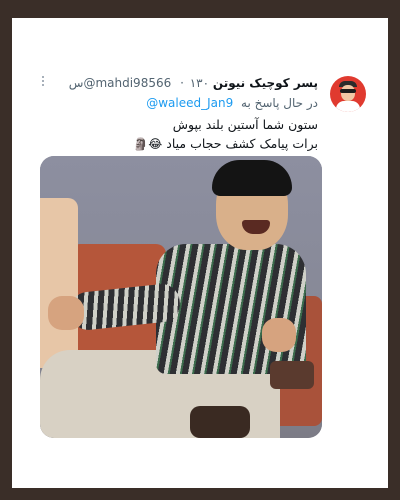 The image size is (400, 500). I want to click on more-options-icon, so click(43, 82).